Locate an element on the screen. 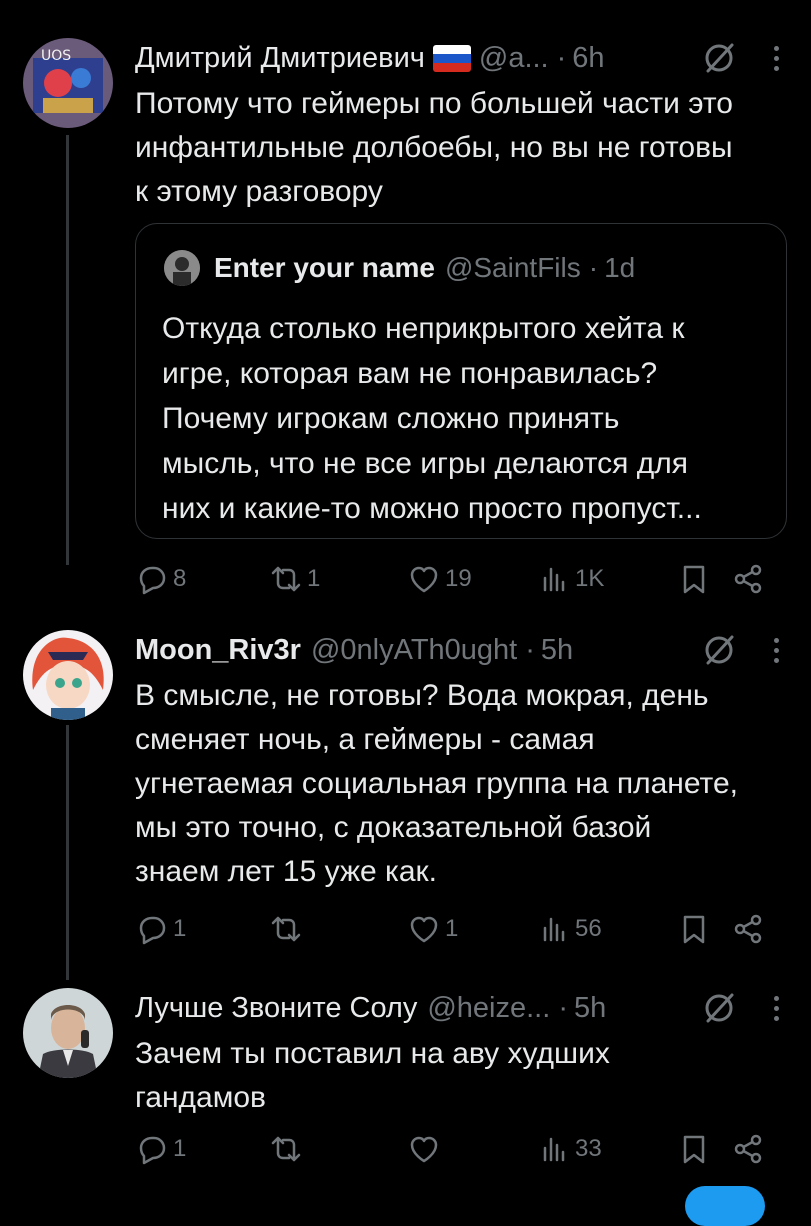 The height and width of the screenshot is (1226, 811). quote-avatar is located at coordinates (182, 268).